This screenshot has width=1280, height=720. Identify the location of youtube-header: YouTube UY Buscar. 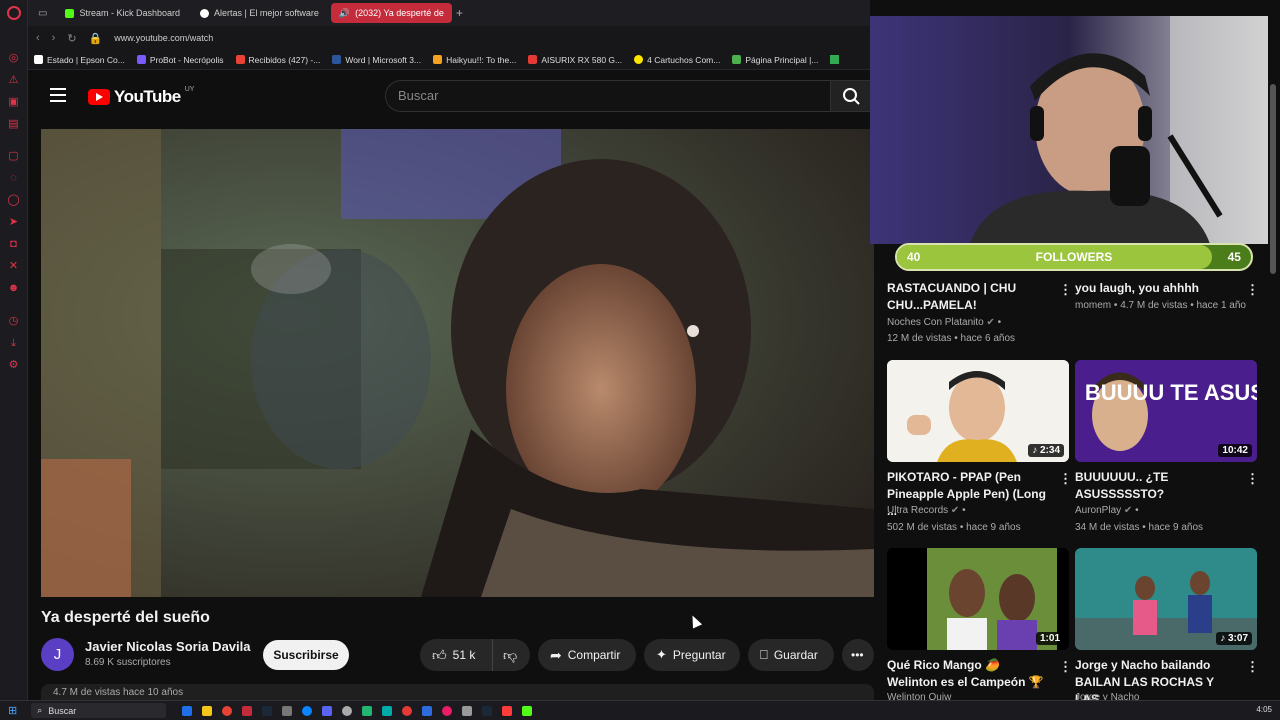
(449, 96).